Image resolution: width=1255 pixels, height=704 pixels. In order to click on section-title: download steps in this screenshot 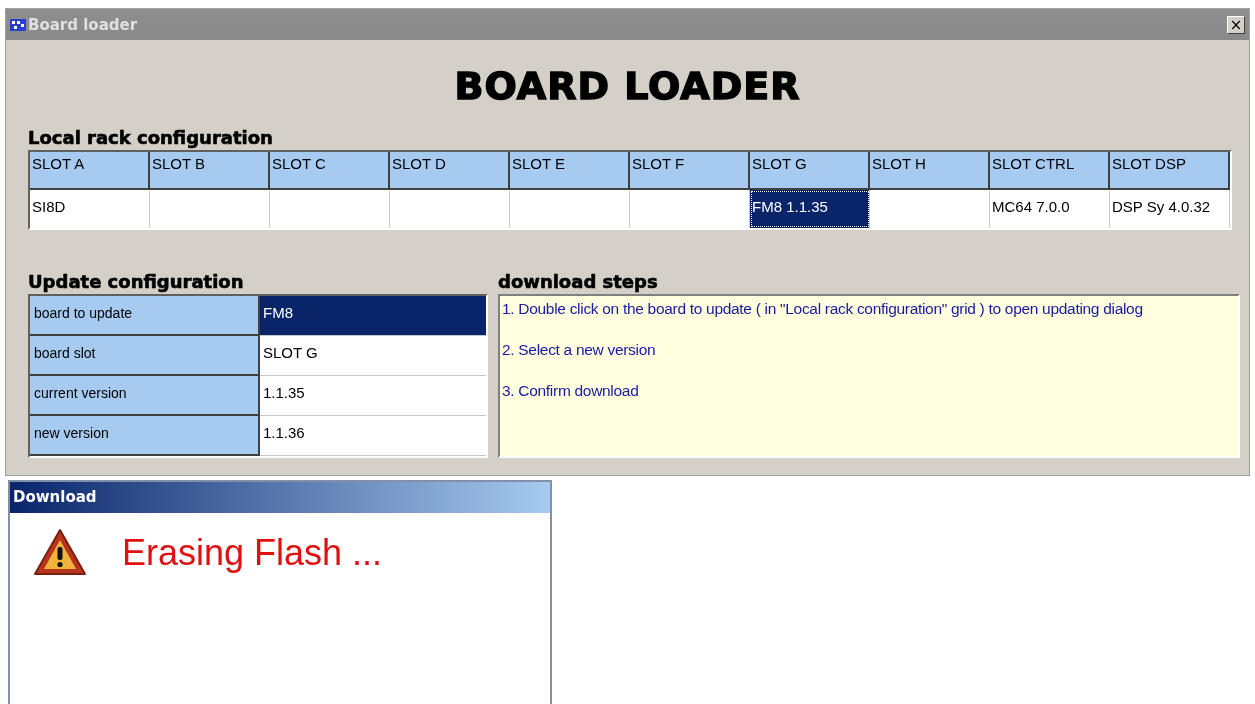, I will do `click(578, 282)`.